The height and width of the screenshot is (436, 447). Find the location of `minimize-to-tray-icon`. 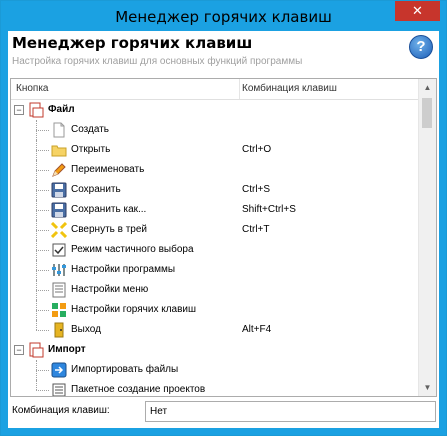

minimize-to-tray-icon is located at coordinates (59, 230).